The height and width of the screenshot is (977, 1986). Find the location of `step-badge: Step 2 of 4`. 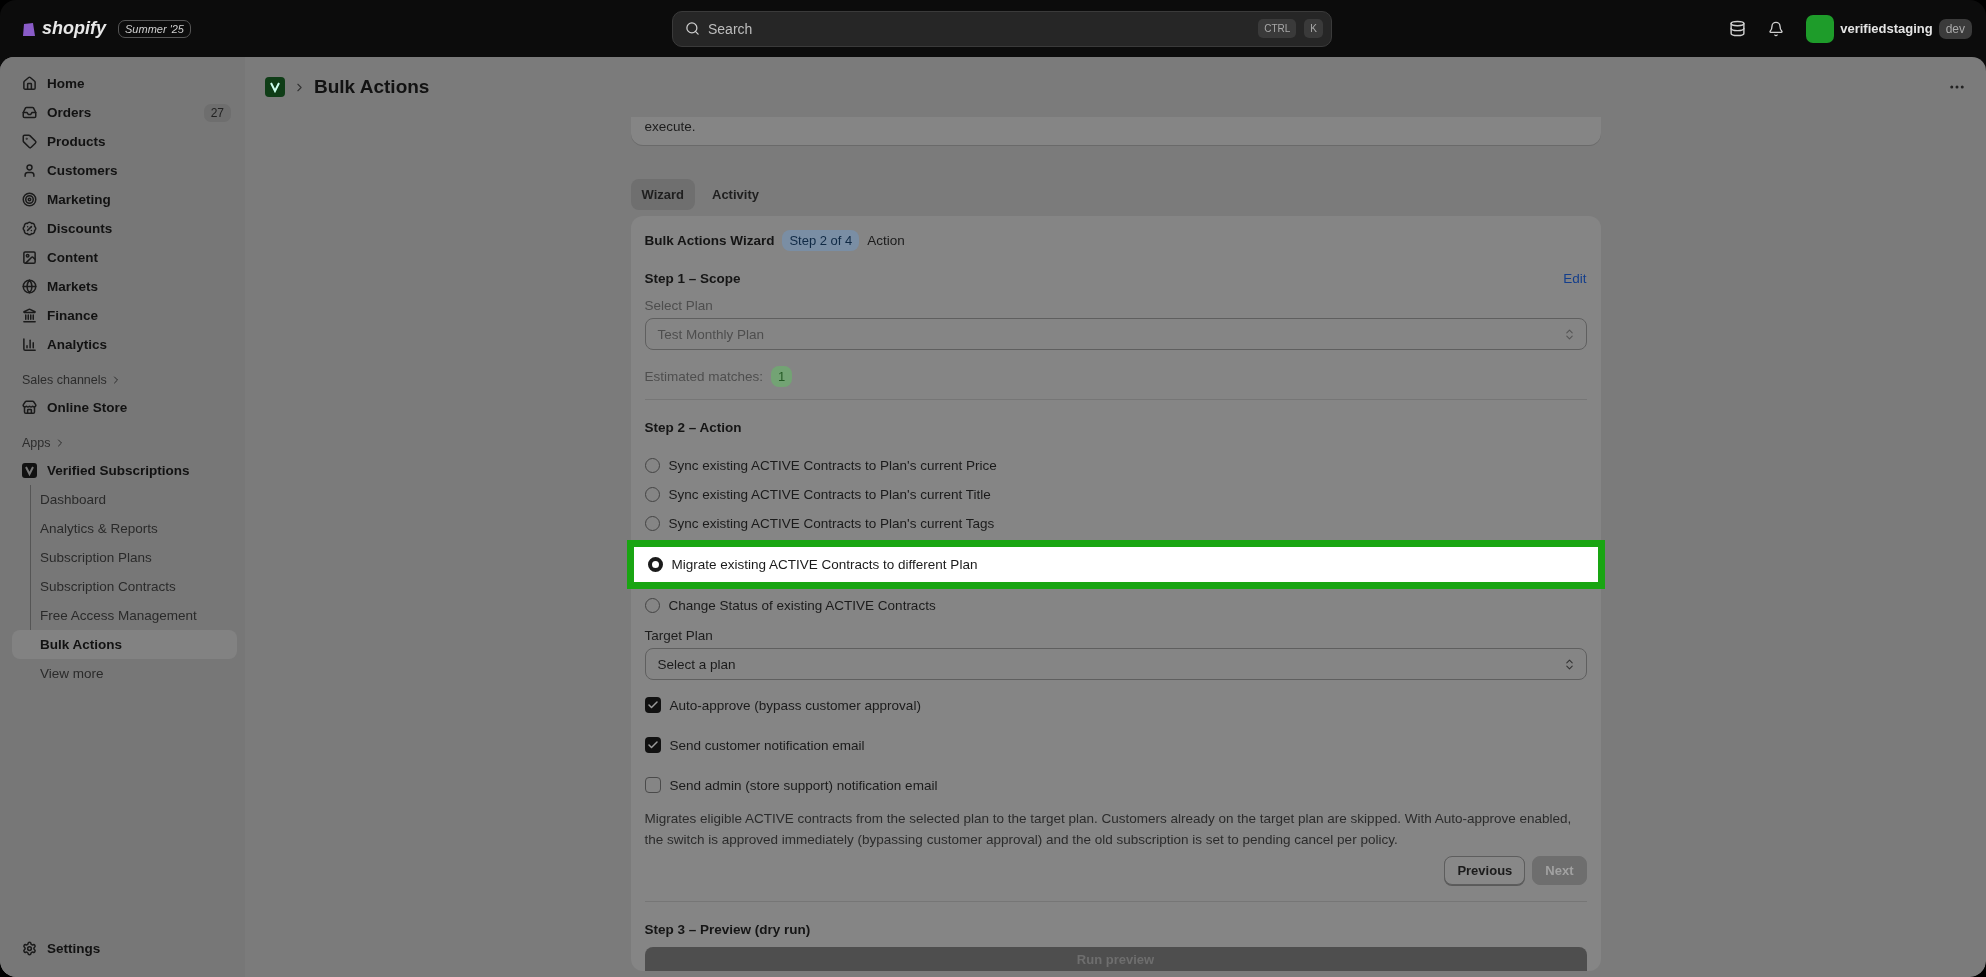

step-badge: Step 2 of 4 is located at coordinates (821, 240).